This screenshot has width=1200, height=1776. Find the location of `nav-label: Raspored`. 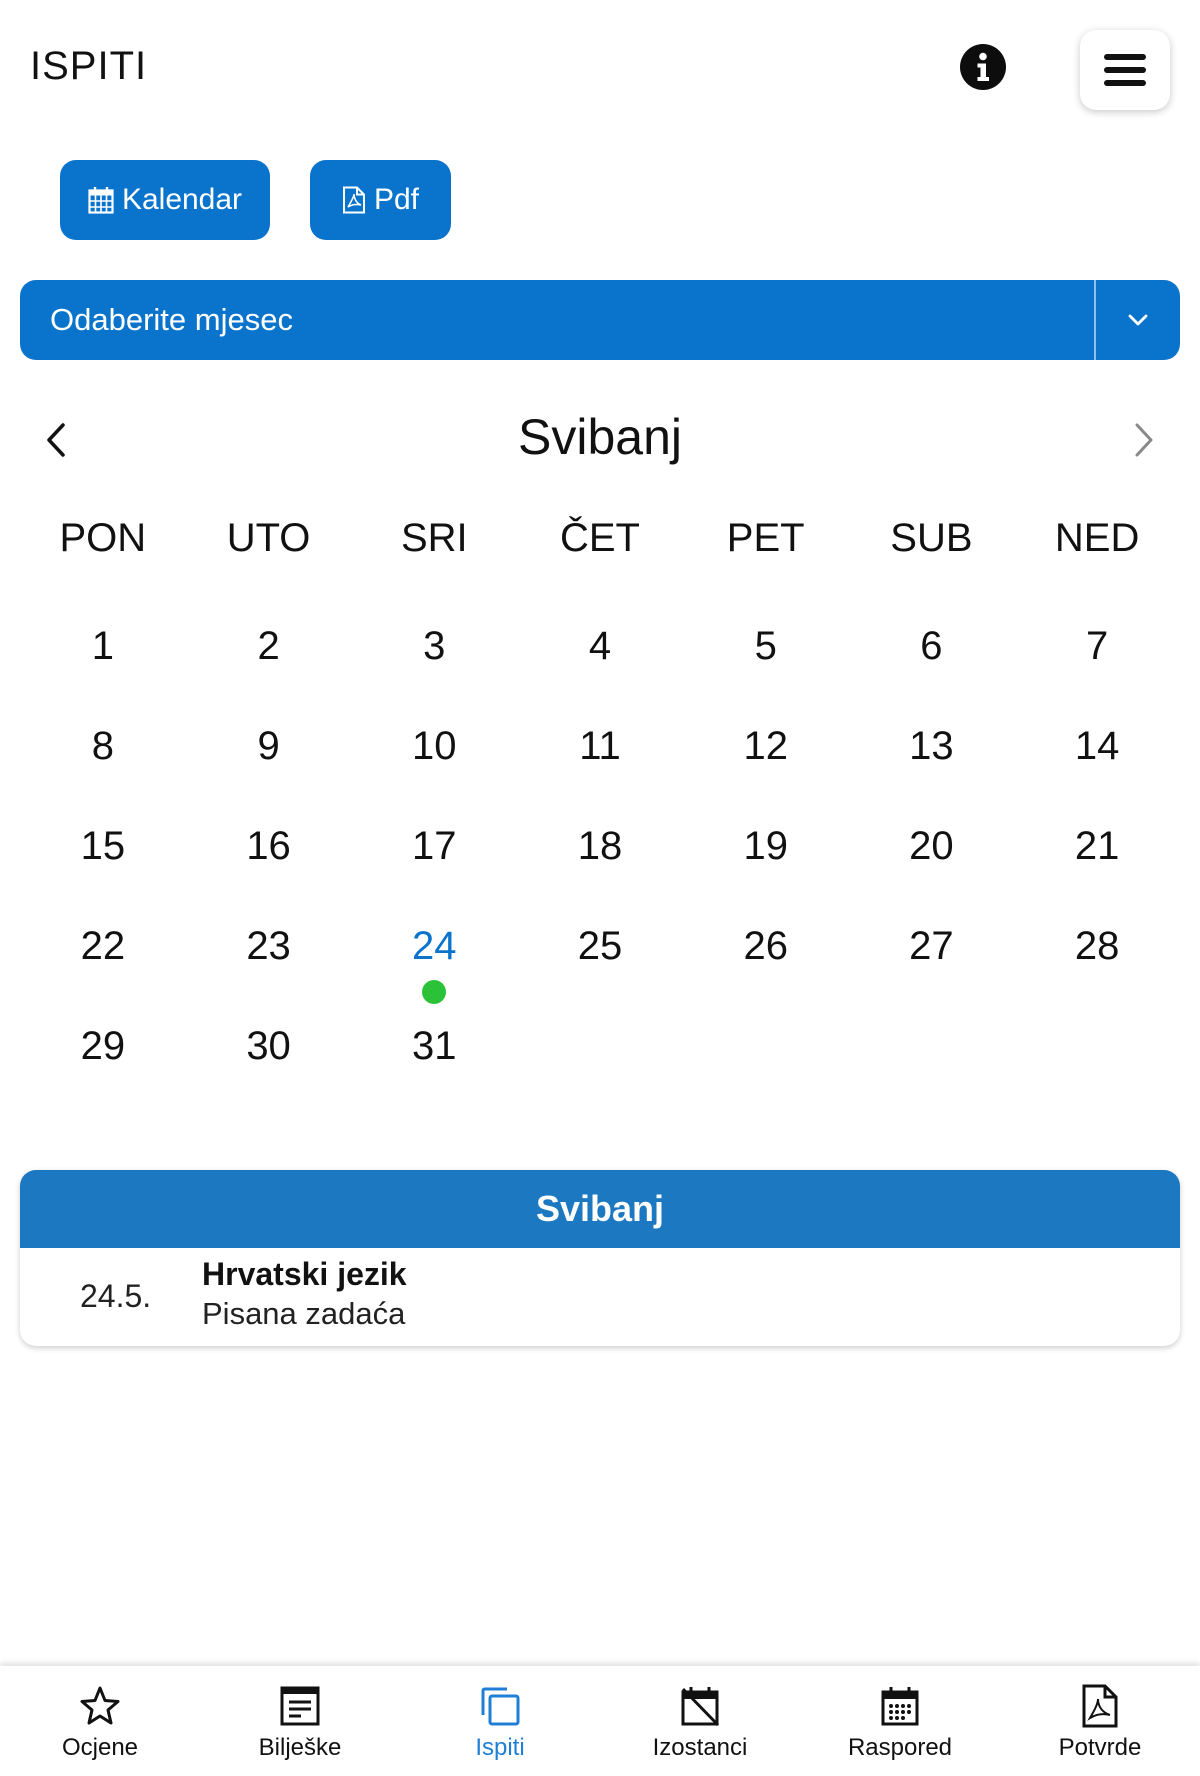

nav-label: Raspored is located at coordinates (900, 1747).